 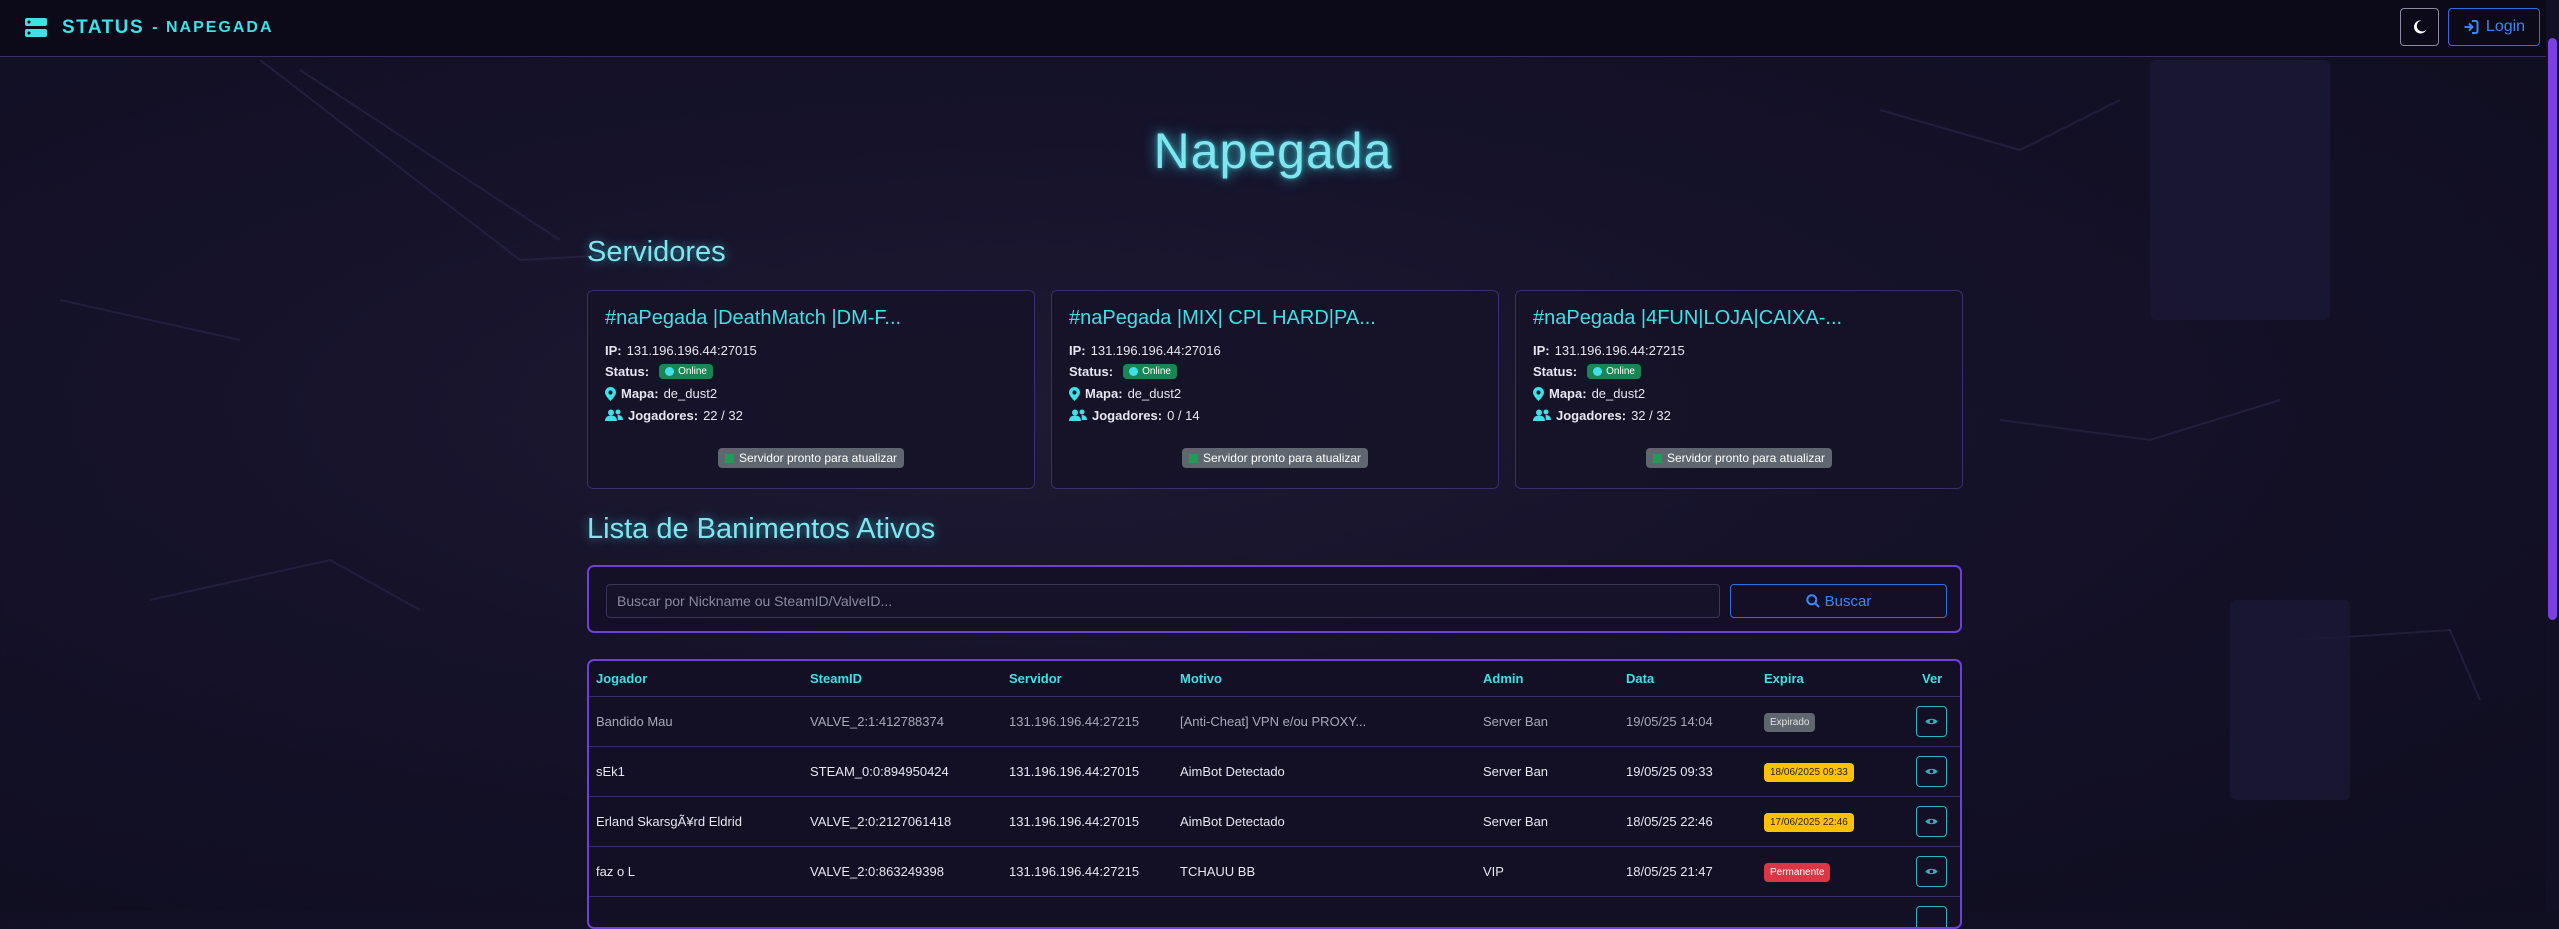 I want to click on ban-player: Bandido Mau, so click(x=634, y=721).